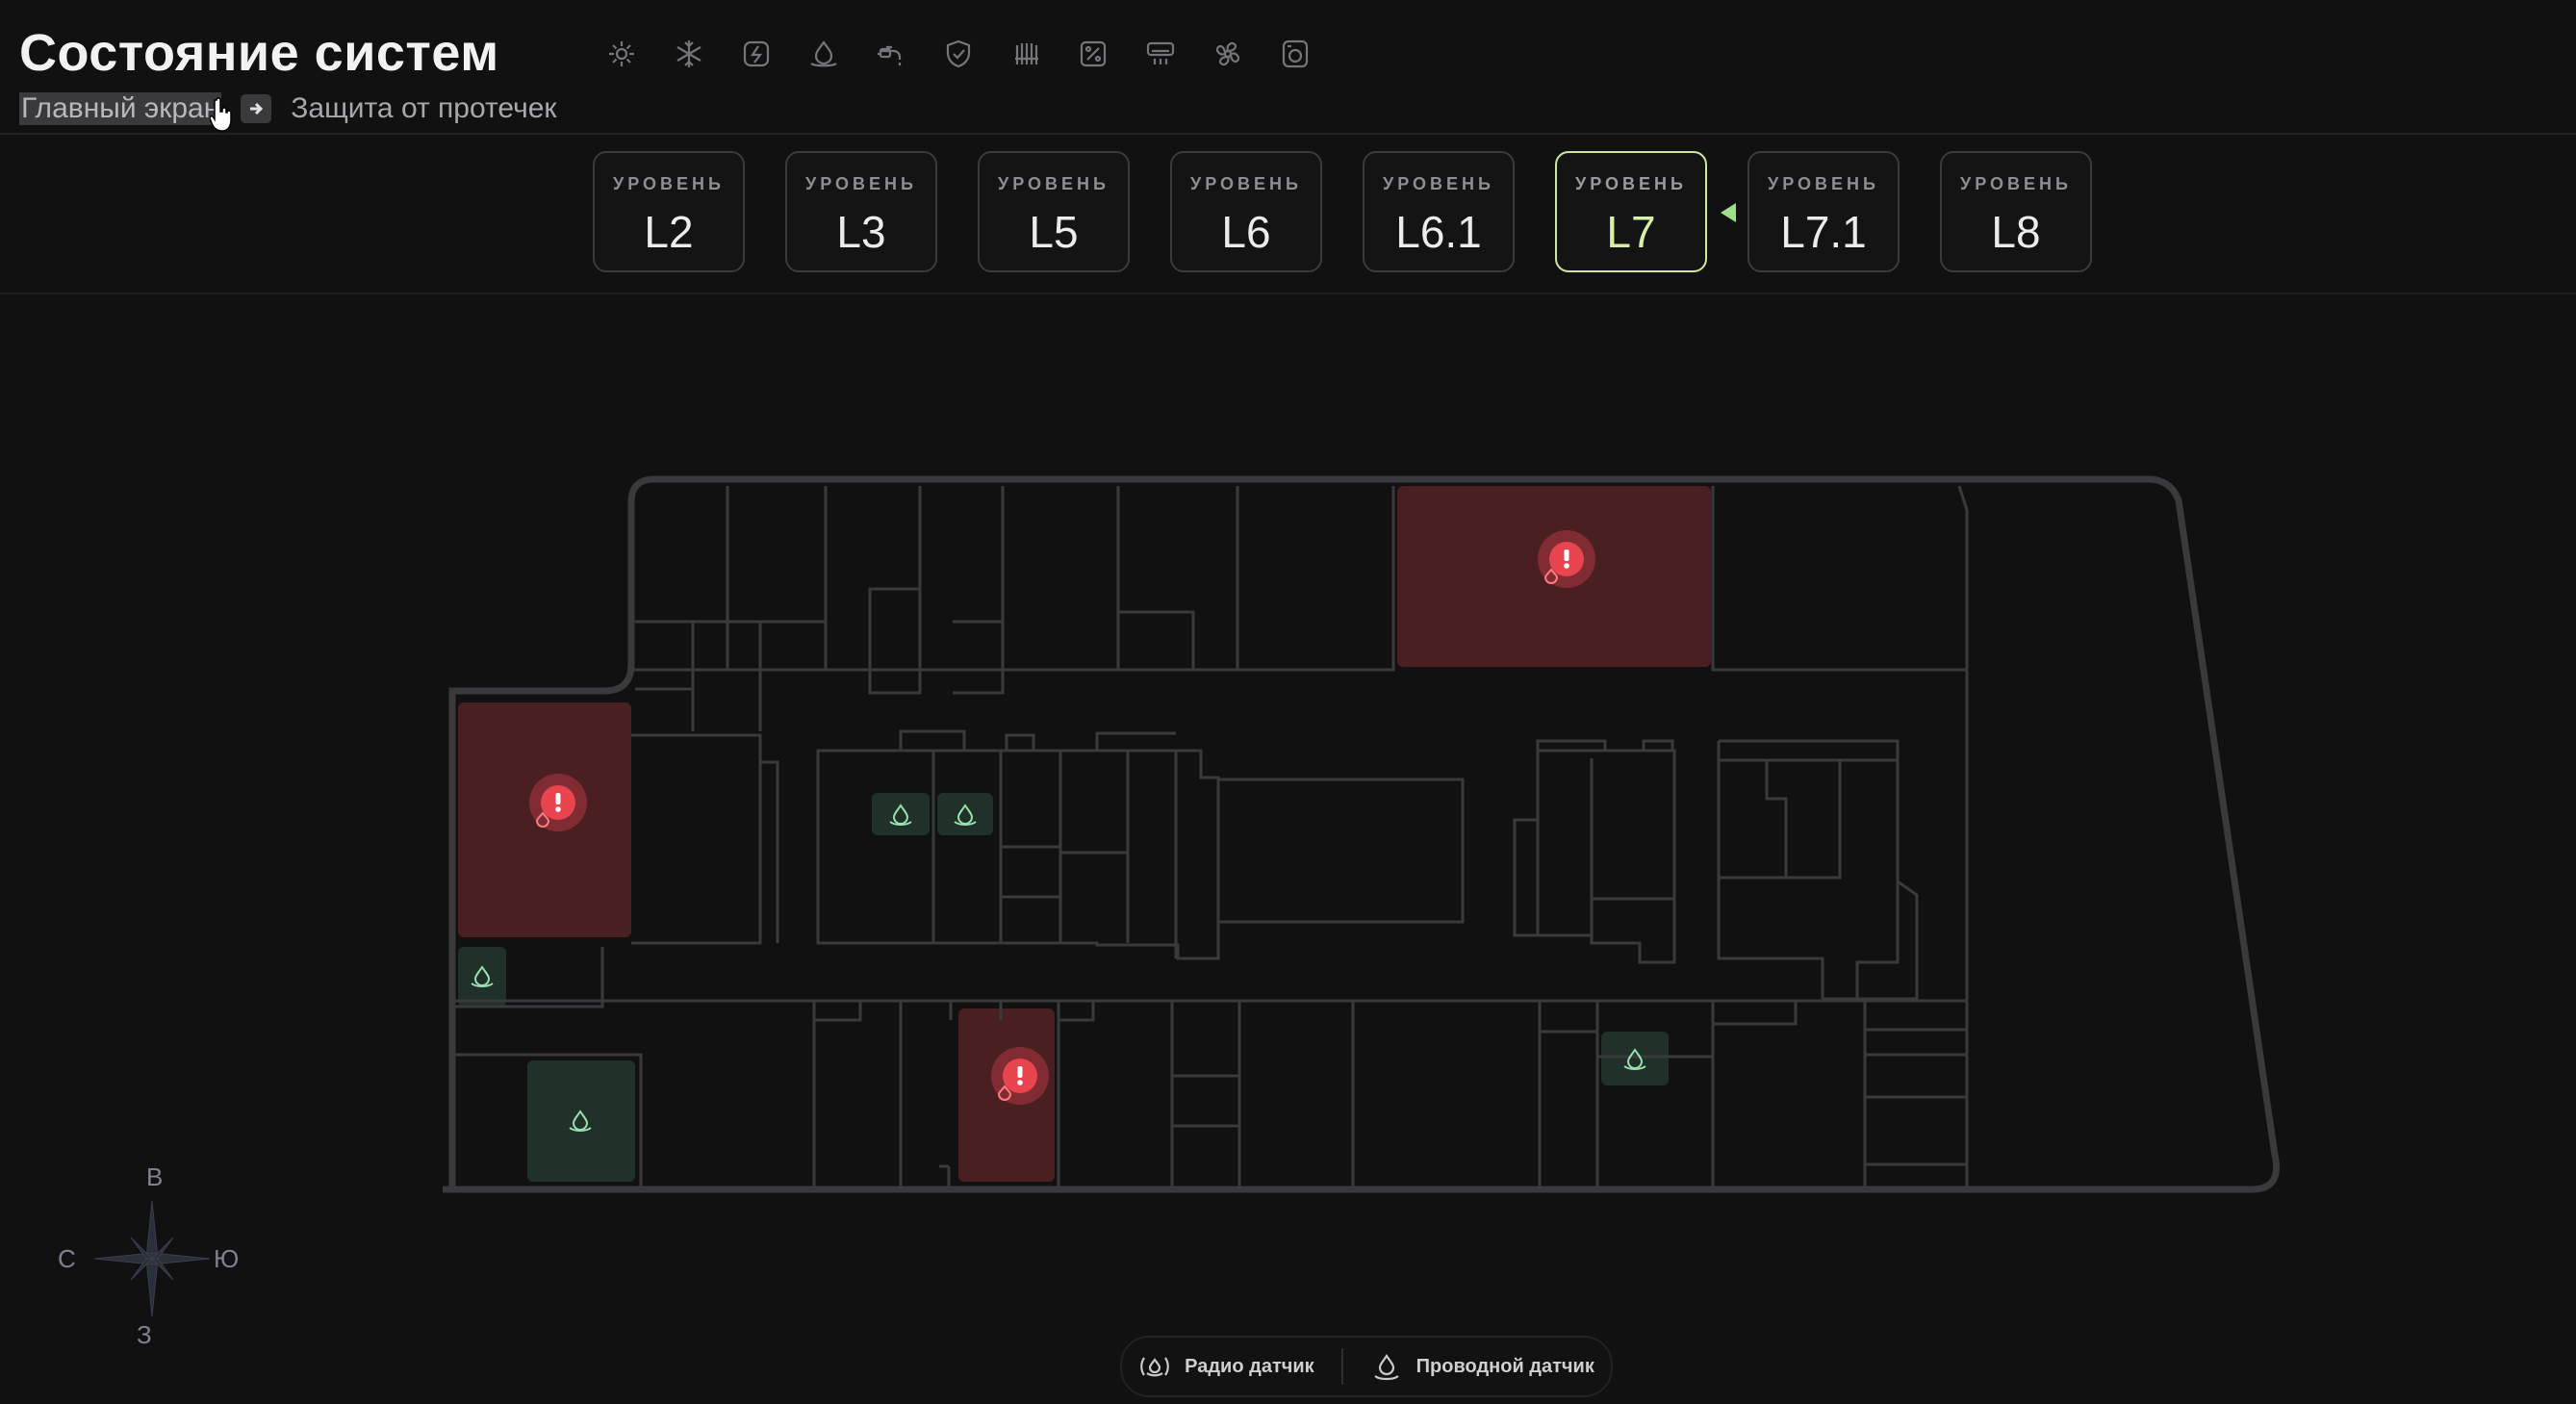 This screenshot has width=2576, height=1404. What do you see at coordinates (1566, 559) in the screenshot?
I see `alert-sensor-north` at bounding box center [1566, 559].